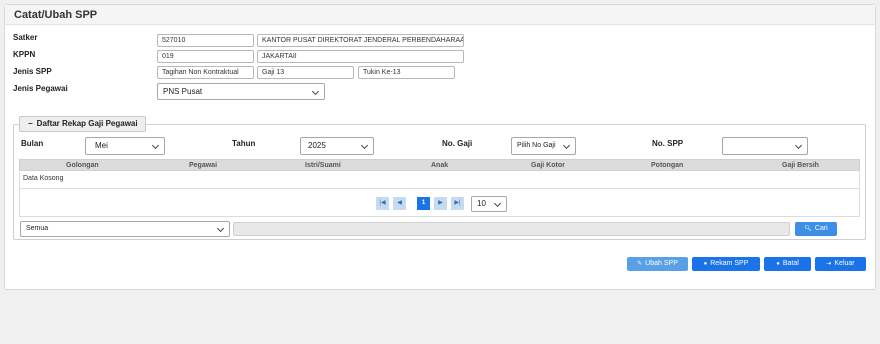 The width and height of the screenshot is (880, 344). Describe the element at coordinates (536, 145) in the screenshot. I see `no-gaji-value: Pilih No Gaji` at that location.